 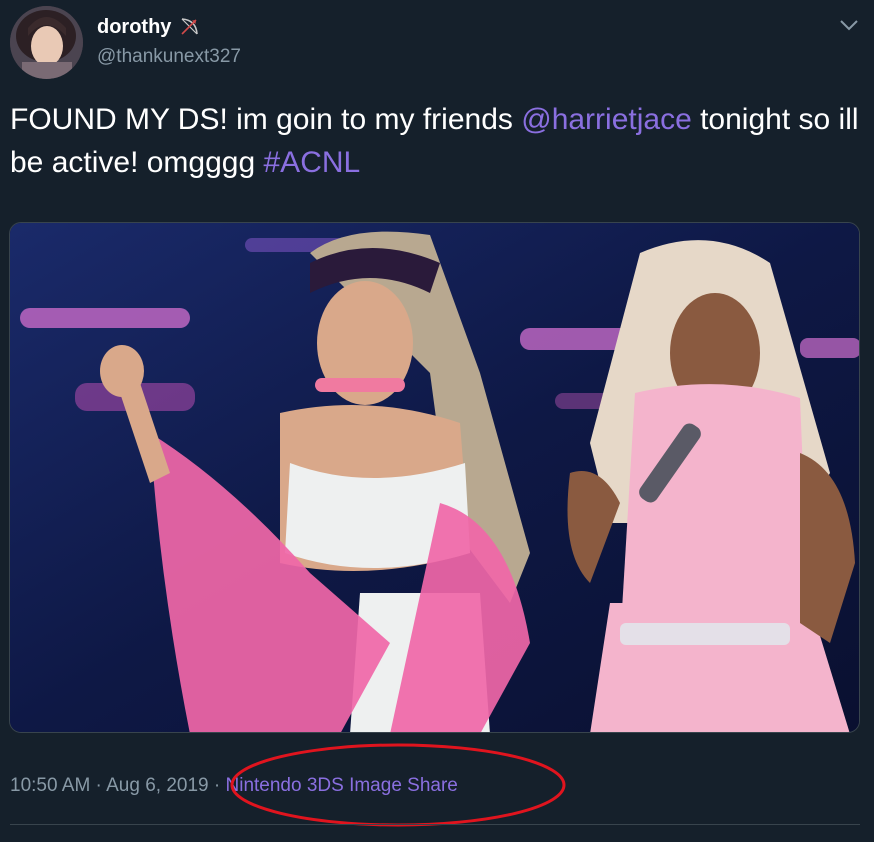 I want to click on tweet-header: dorothy @thankunext327, so click(x=437, y=43).